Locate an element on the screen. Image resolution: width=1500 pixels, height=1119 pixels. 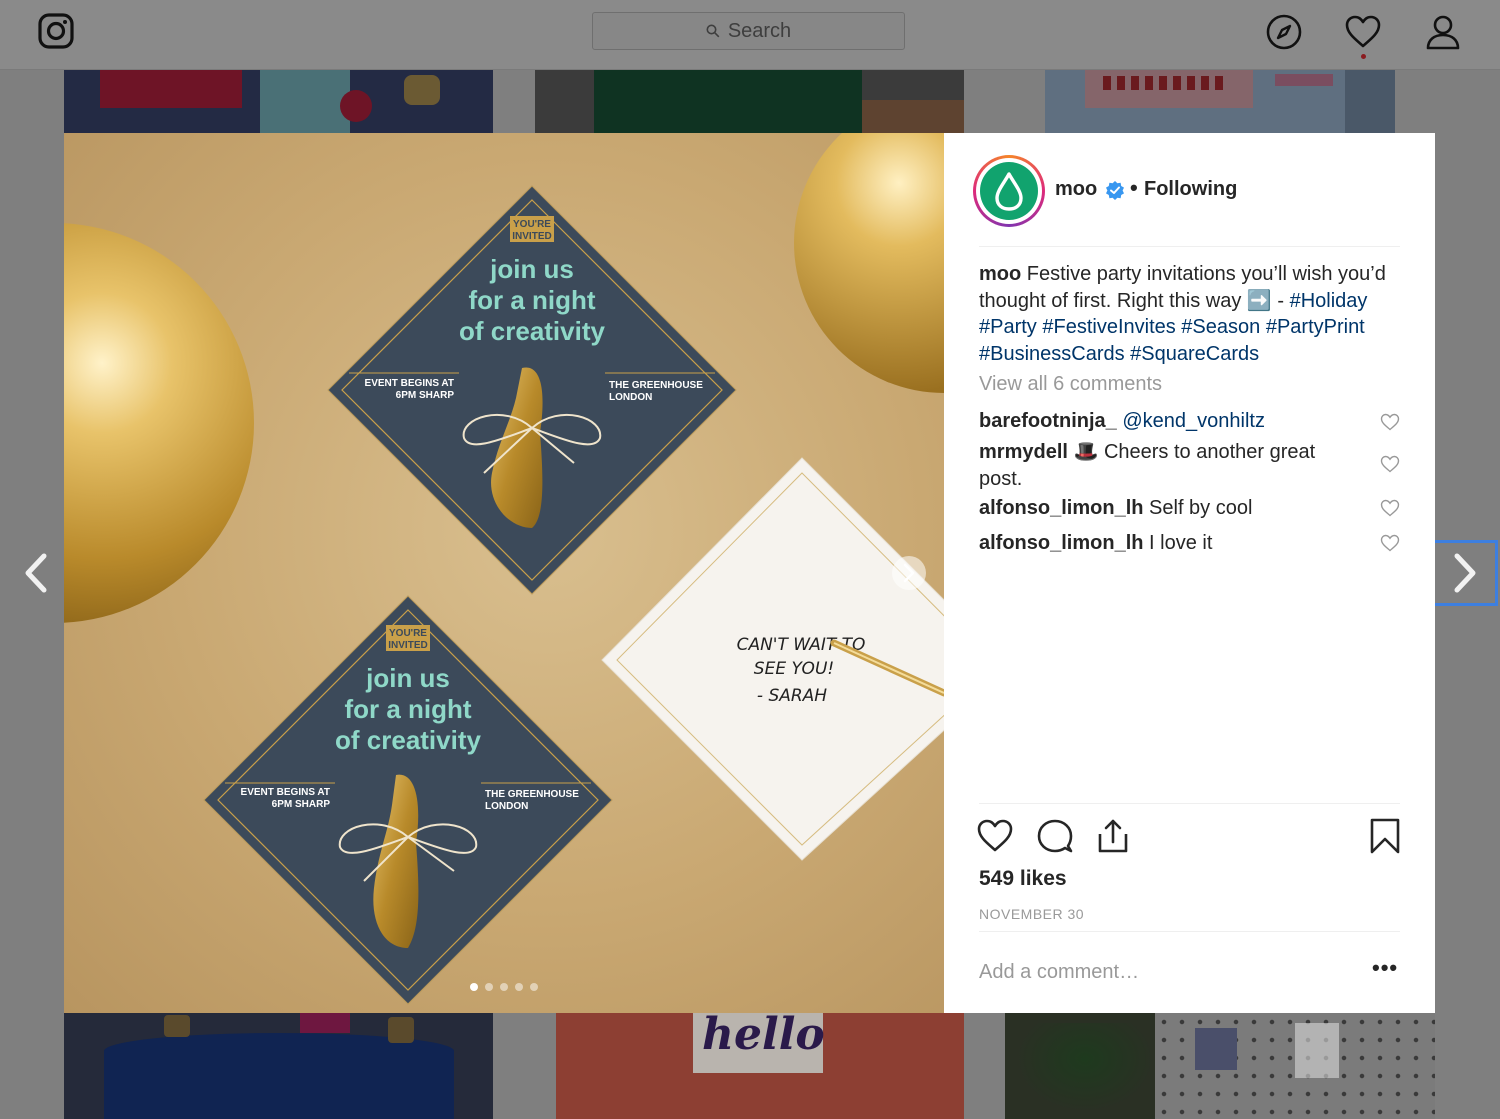
likes-count: 549 likes is located at coordinates (1023, 879).